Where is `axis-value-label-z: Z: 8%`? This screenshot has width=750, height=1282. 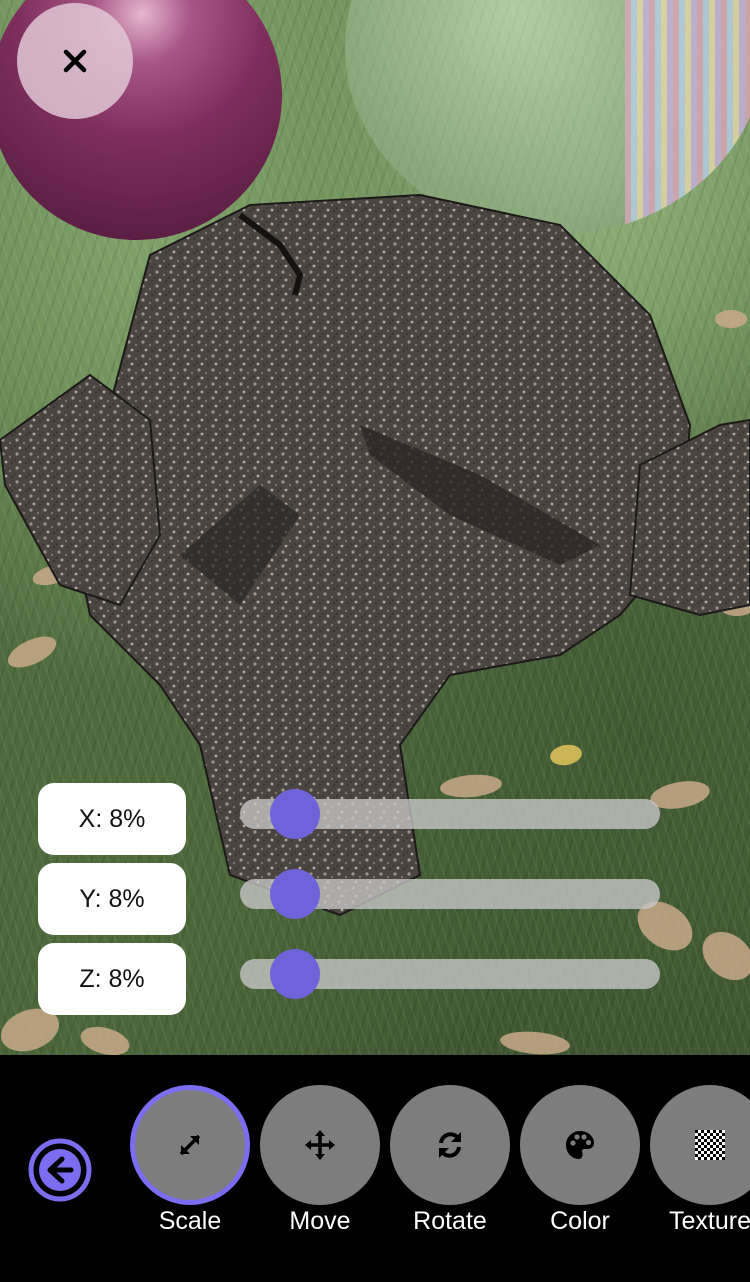
axis-value-label-z: Z: 8% is located at coordinates (112, 979).